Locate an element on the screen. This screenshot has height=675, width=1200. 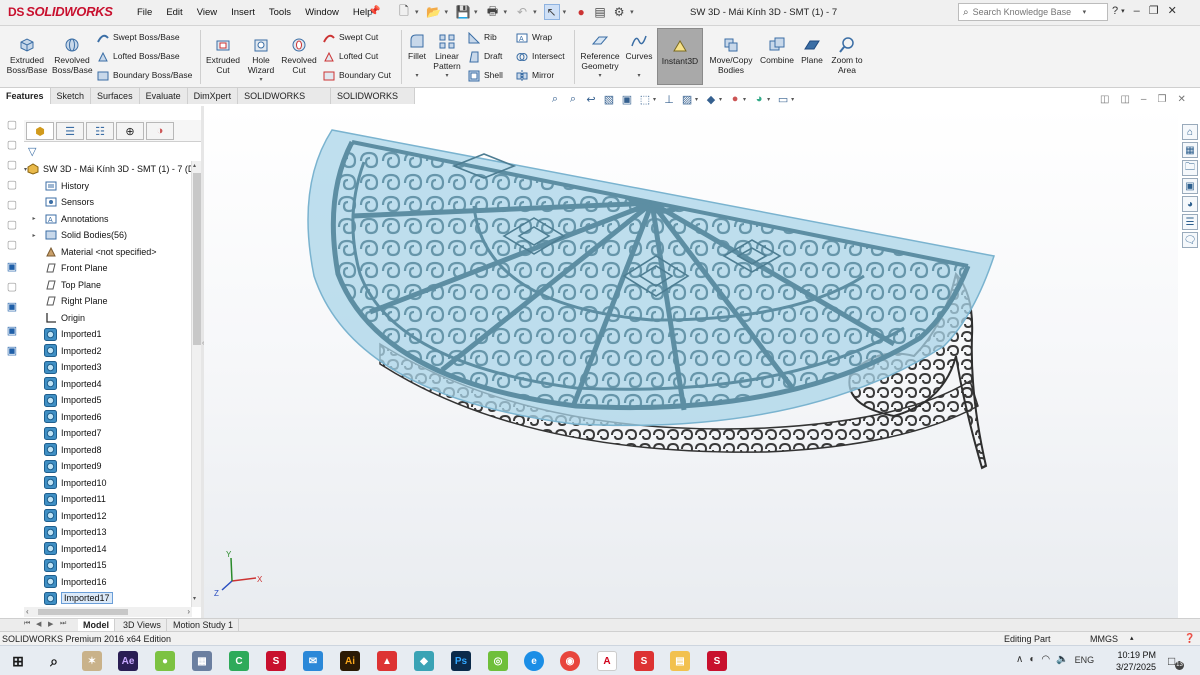
scroll-left-icon: ‹ is located at coordinates (27, 611).